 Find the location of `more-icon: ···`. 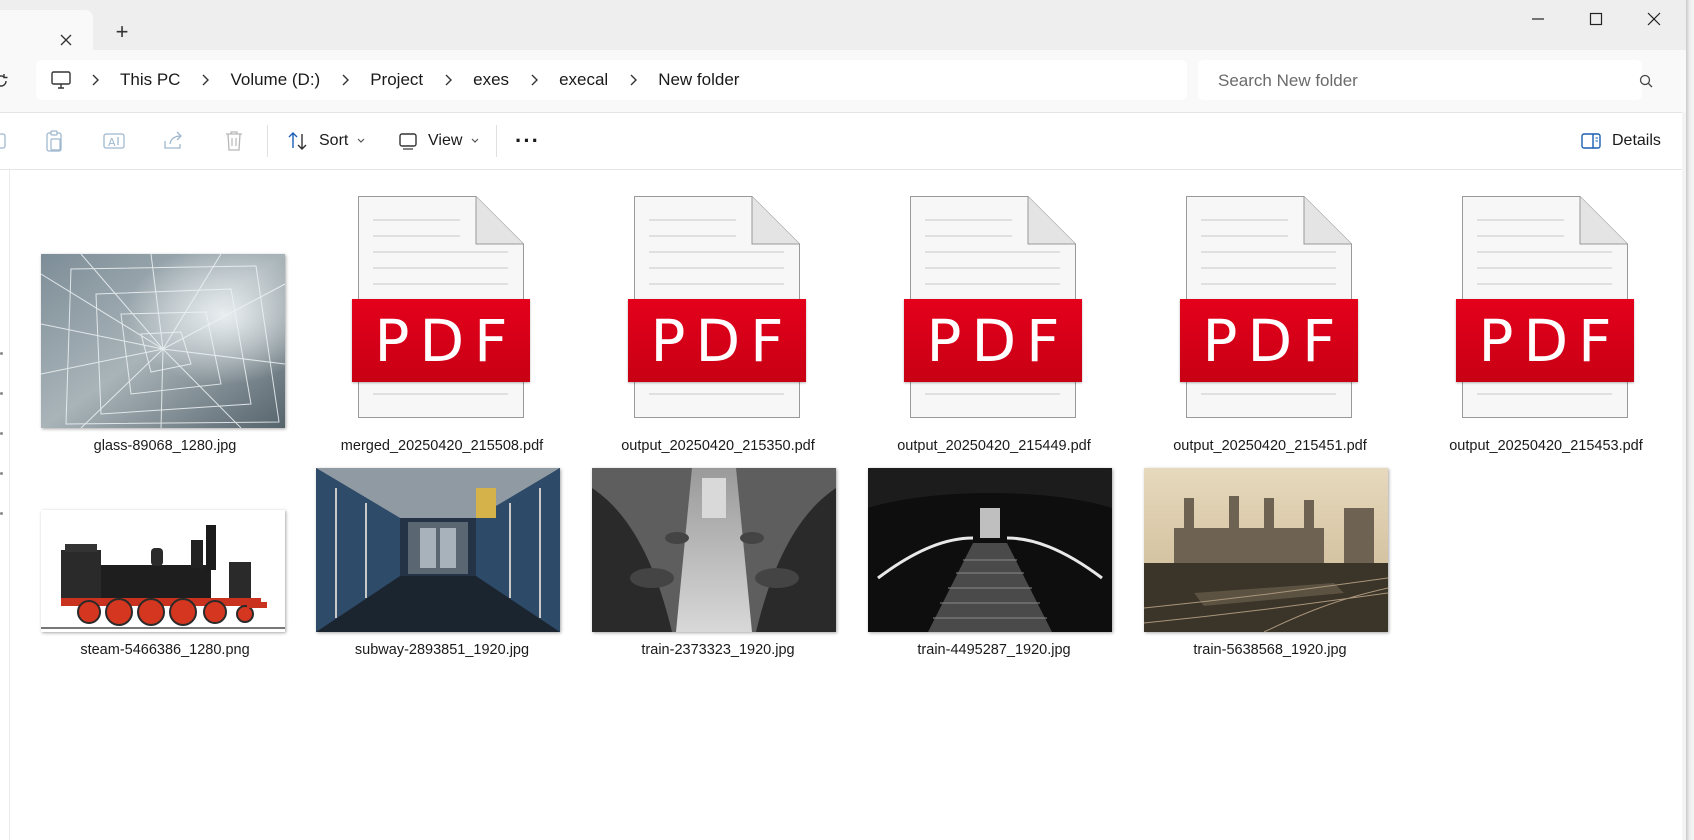

more-icon: ··· is located at coordinates (527, 140).